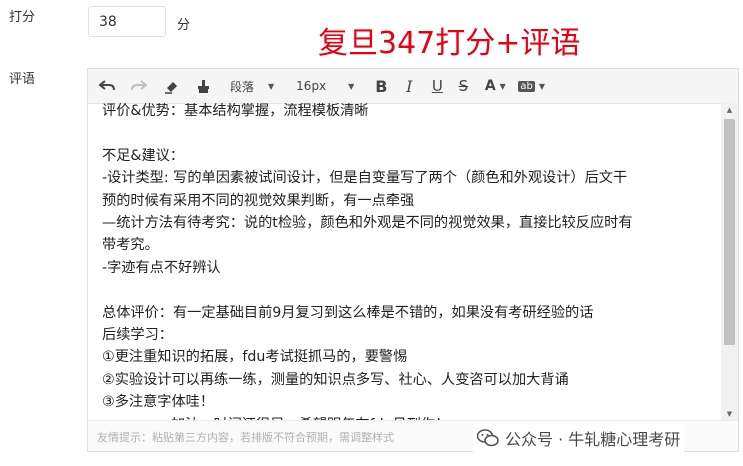 The image size is (743, 466). I want to click on underline-button: U, so click(437, 86).